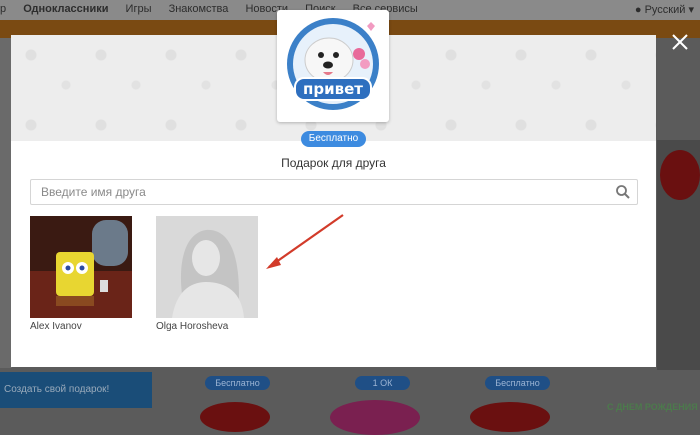 Image resolution: width=700 pixels, height=435 pixels. I want to click on price-badge: Бесплатно, so click(333, 139).